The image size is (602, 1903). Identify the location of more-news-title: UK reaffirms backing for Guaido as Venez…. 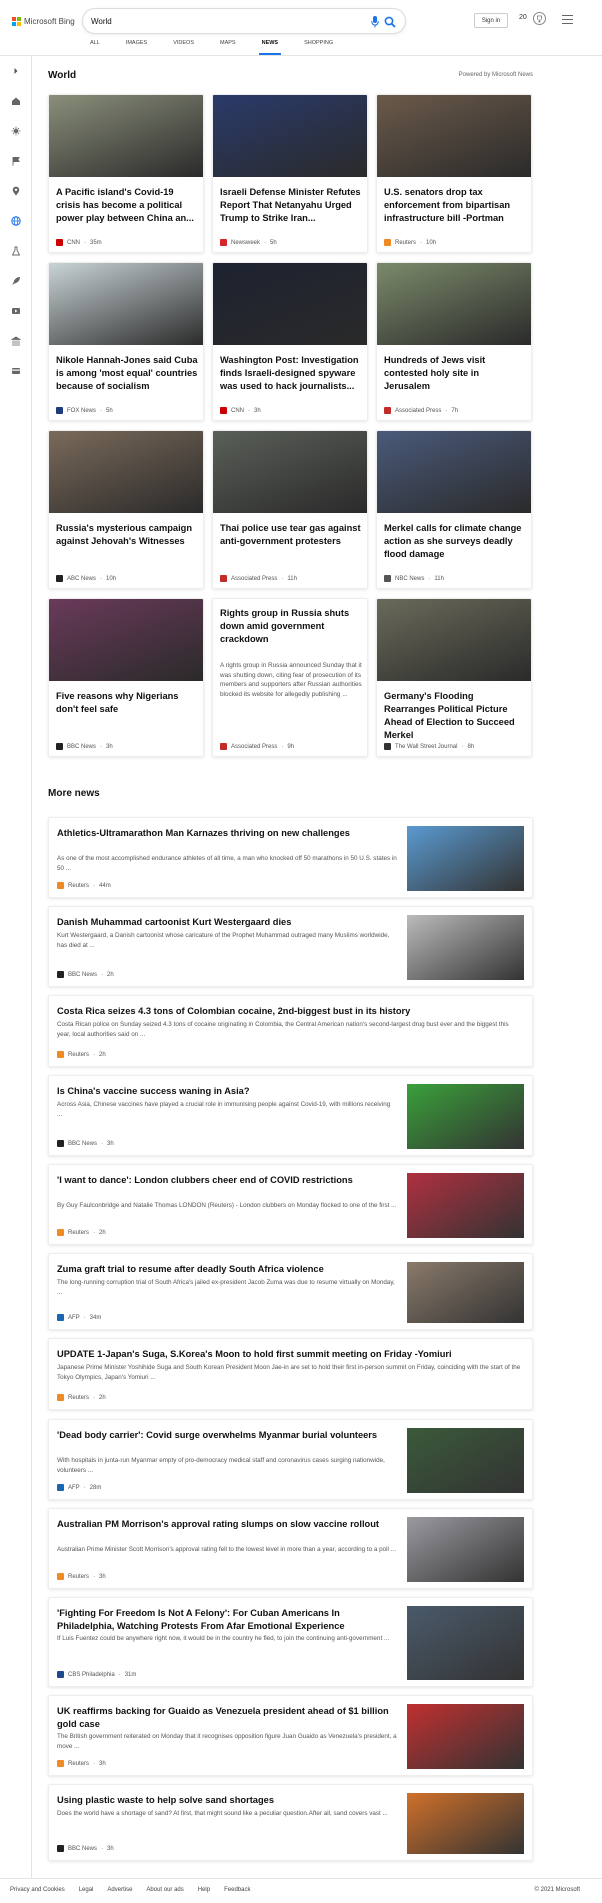
(227, 1718).